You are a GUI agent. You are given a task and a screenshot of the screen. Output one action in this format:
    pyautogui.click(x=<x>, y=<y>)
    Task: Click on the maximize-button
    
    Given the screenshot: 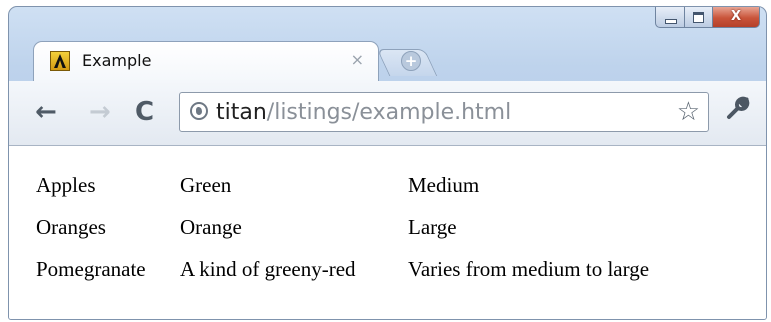 What is the action you would take?
    pyautogui.click(x=699, y=17)
    